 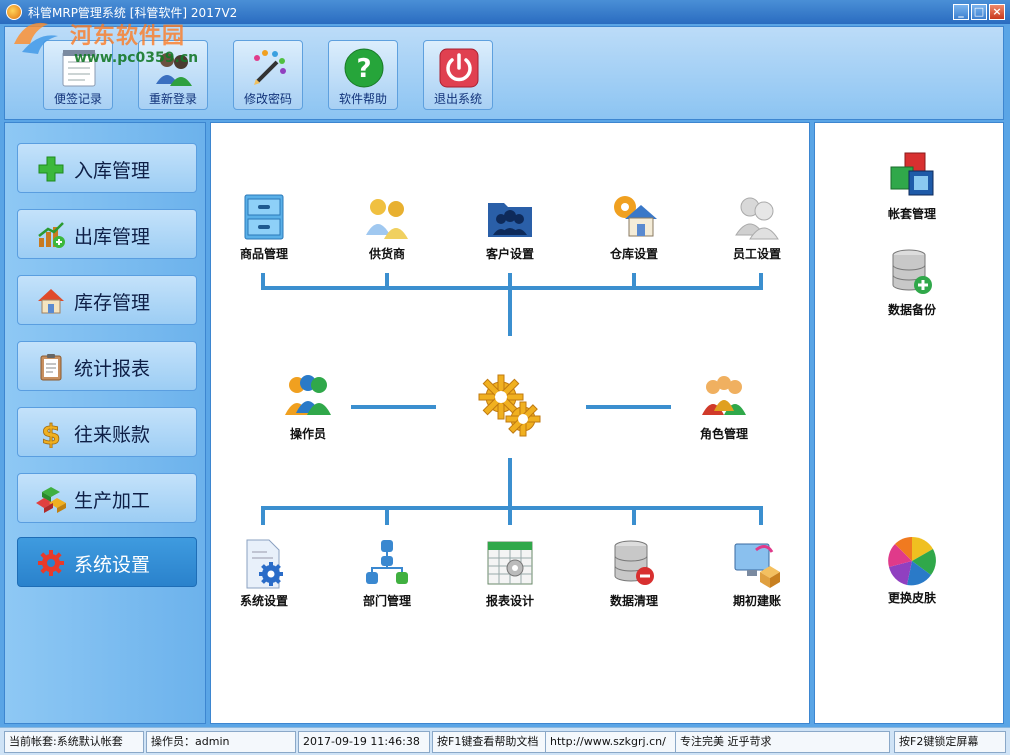 What do you see at coordinates (112, 303) in the screenshot?
I see `sidebar-item-label: 库存管理` at bounding box center [112, 303].